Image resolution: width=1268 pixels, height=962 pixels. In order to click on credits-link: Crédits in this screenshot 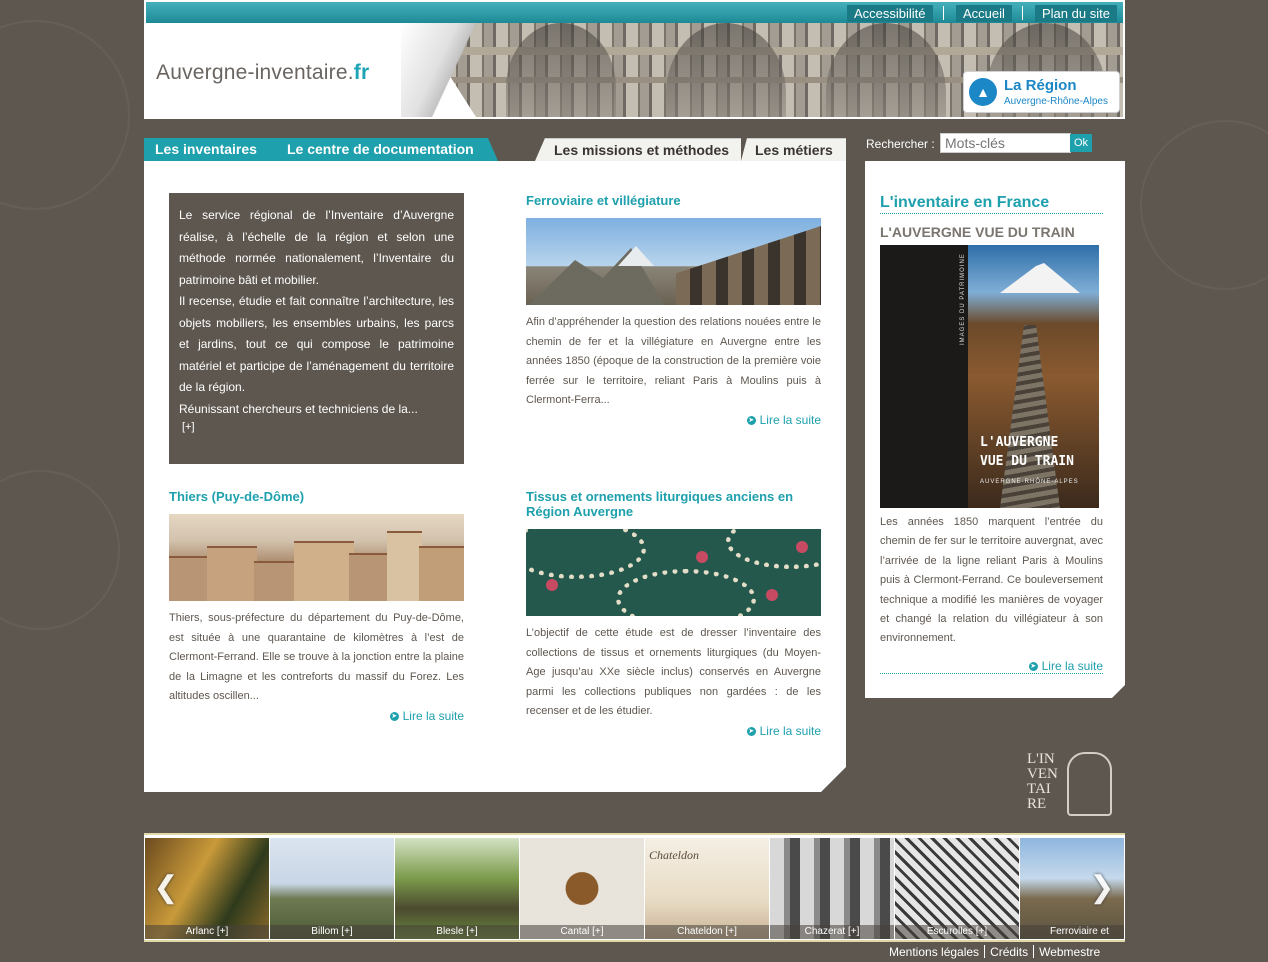, I will do `click(1009, 952)`.